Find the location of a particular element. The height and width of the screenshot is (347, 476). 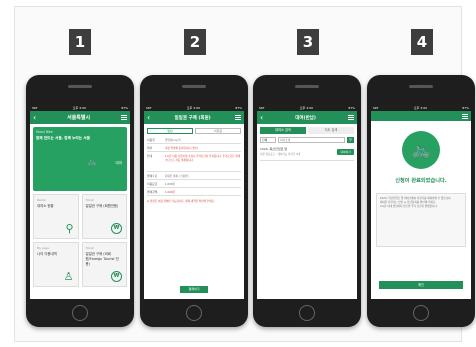

screen-title: 대여(반납) is located at coordinates (305, 118).